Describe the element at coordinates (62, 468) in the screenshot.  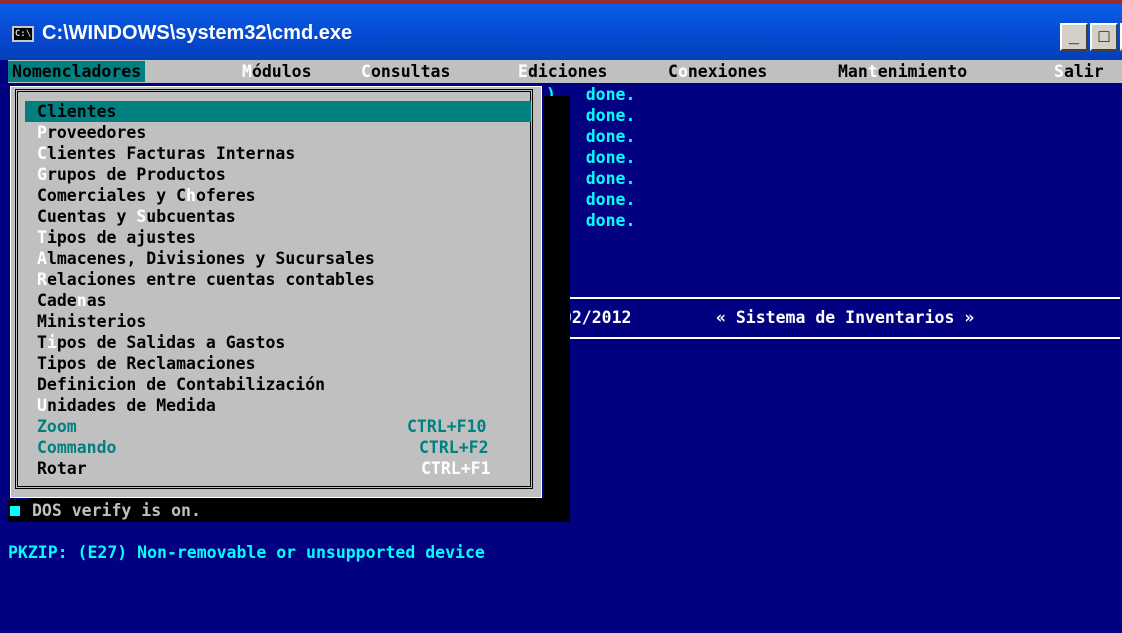
I see `menu-item-rotar: Rotar` at that location.